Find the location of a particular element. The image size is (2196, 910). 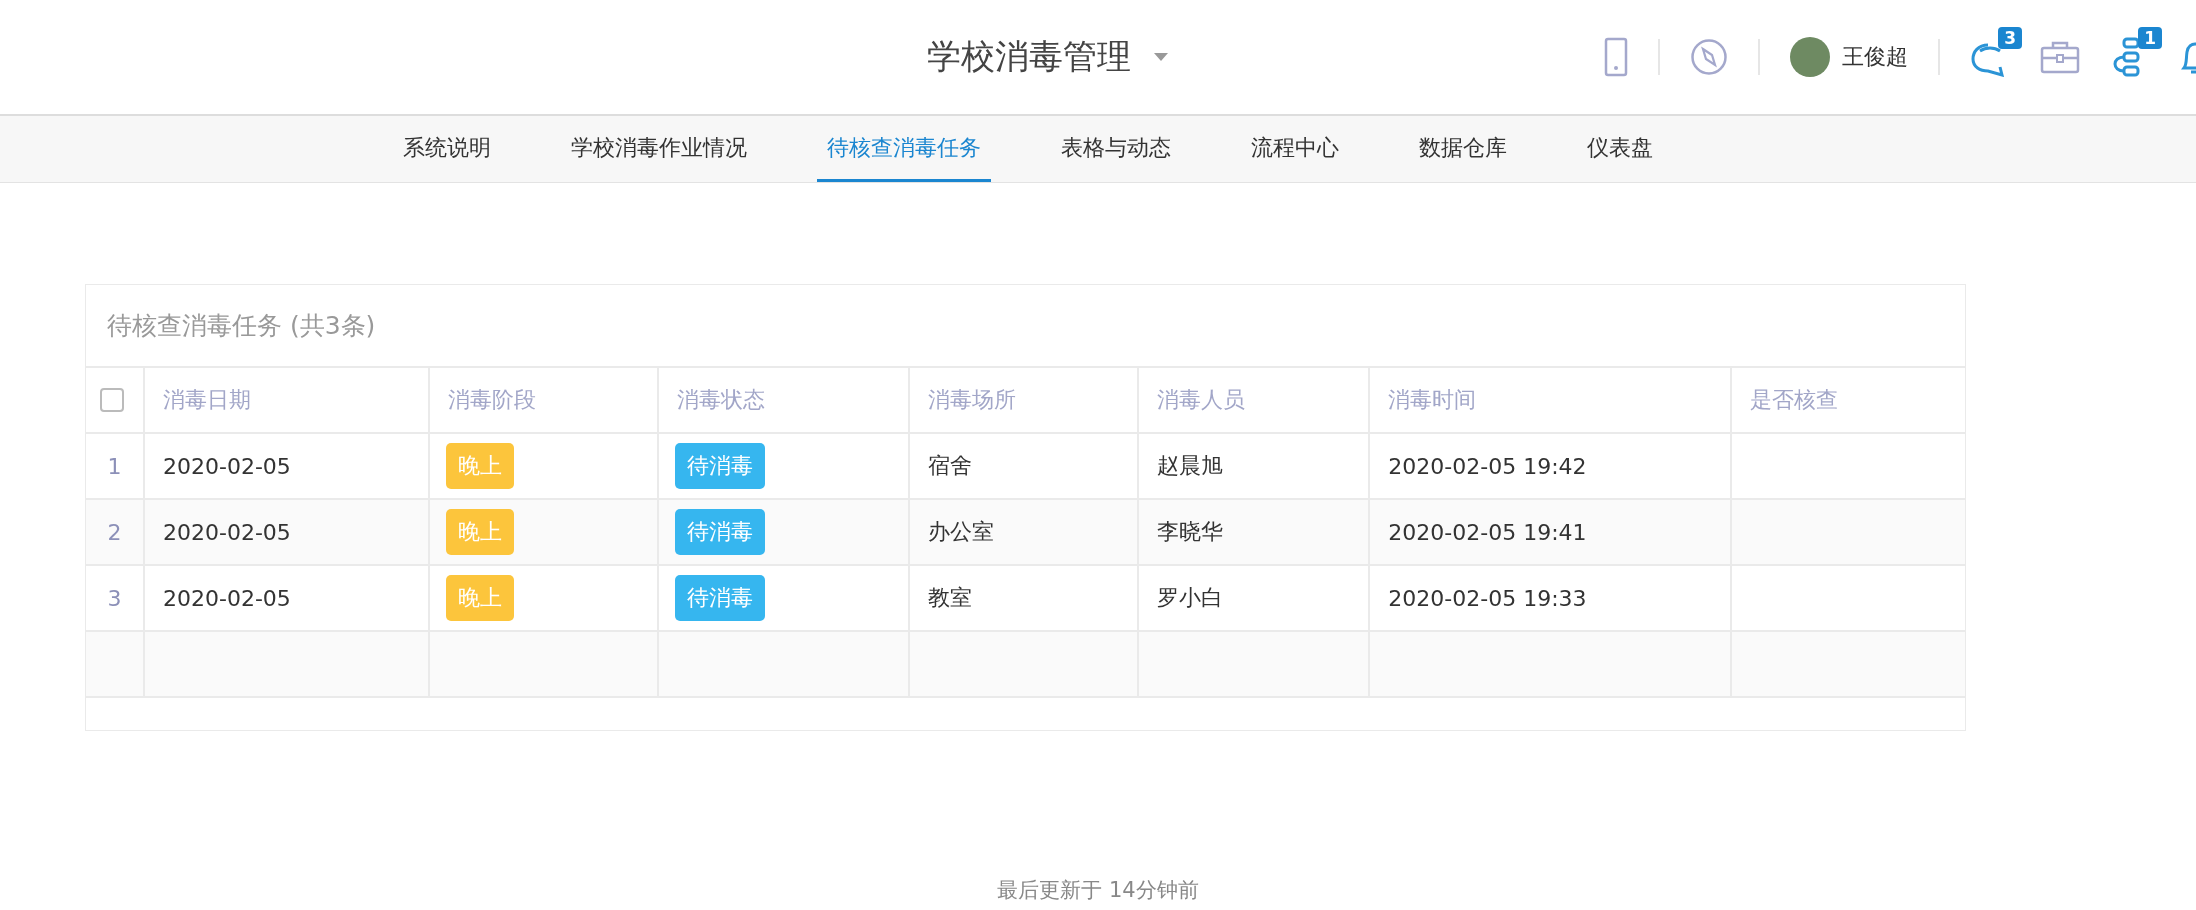

table-cell: 2020-02-05 19:41 is located at coordinates (1487, 532).